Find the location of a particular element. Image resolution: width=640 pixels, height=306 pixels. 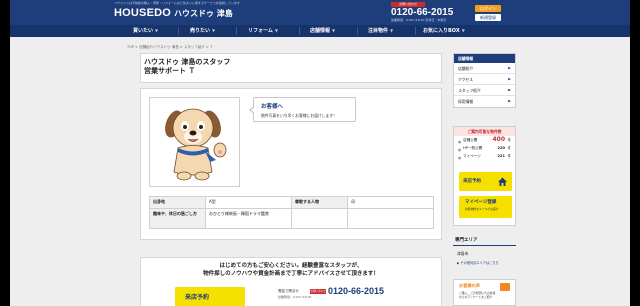

site-logo: HOUSEDO is located at coordinates (142, 13).